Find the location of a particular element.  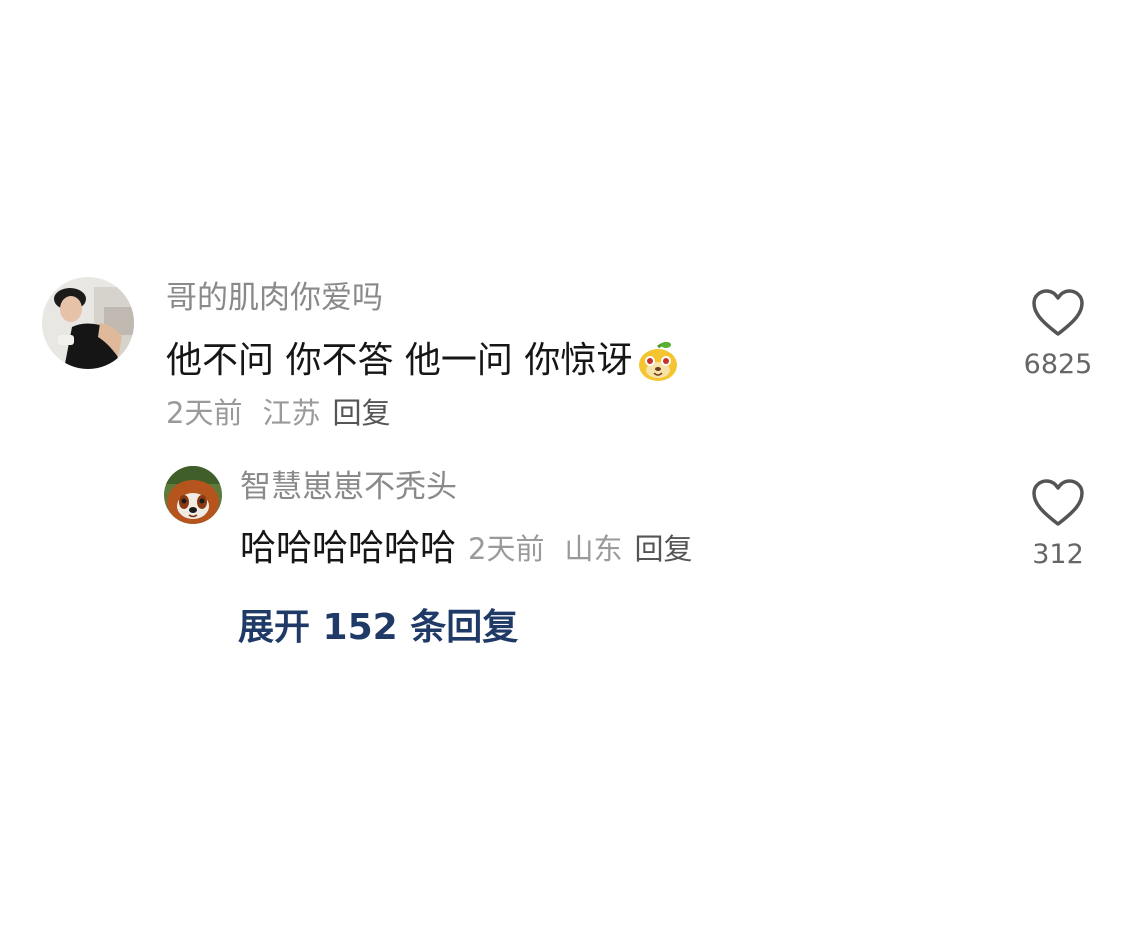

comment-time: 2天前 is located at coordinates (204, 413).